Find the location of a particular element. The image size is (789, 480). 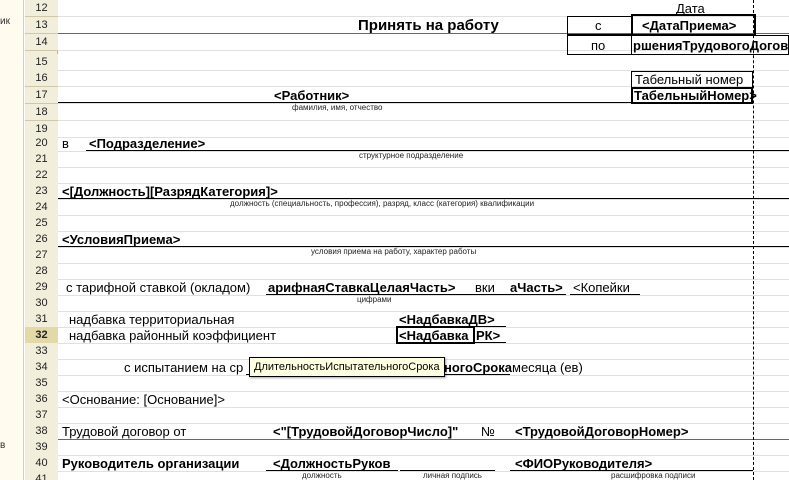

row-18: 18 is located at coordinates (407, 112).